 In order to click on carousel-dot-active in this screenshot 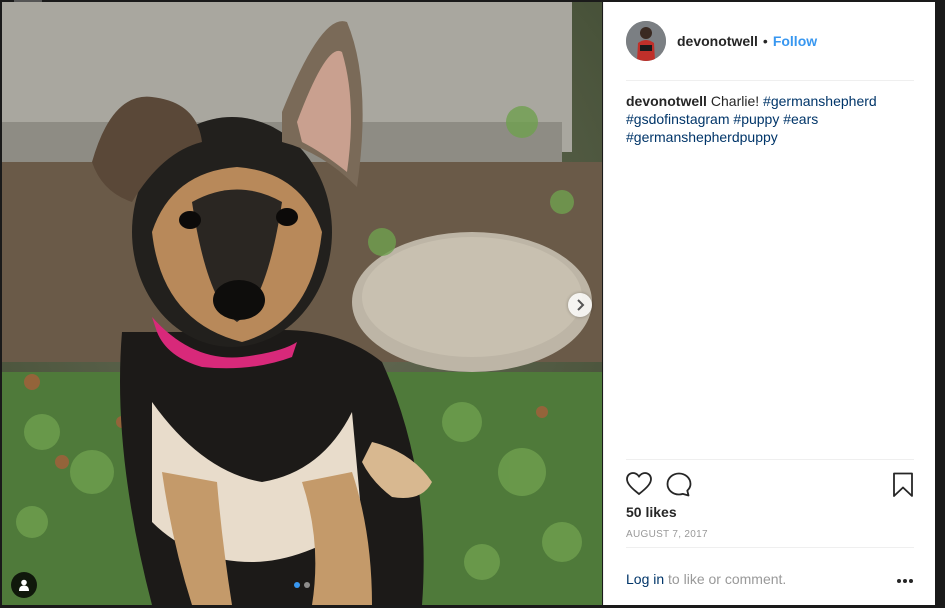, I will do `click(297, 585)`.